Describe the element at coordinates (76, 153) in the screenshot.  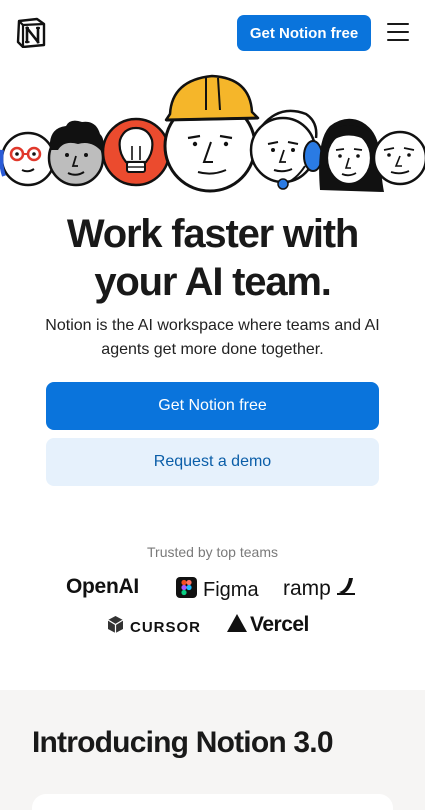
I see `face-curly-hair-illustration` at that location.